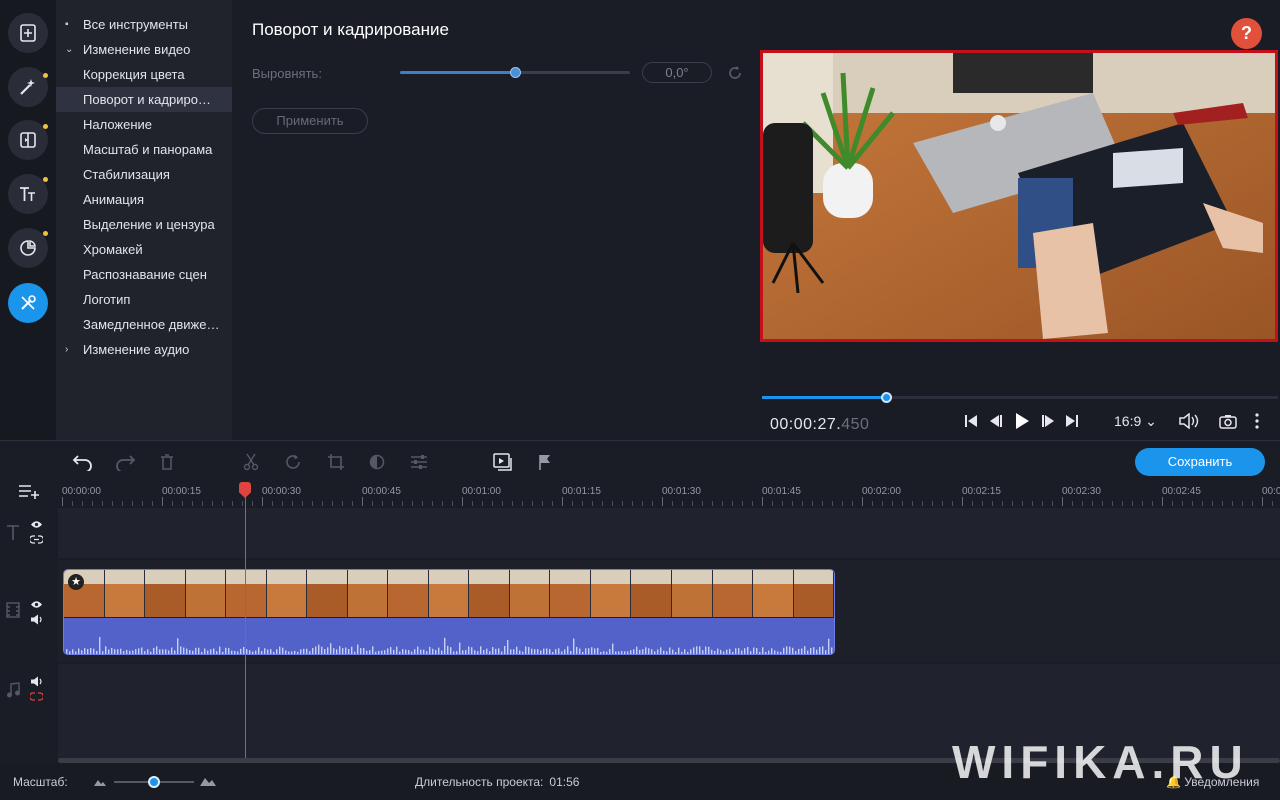 The image size is (1280, 800). I want to click on undo-button, so click(83, 462).